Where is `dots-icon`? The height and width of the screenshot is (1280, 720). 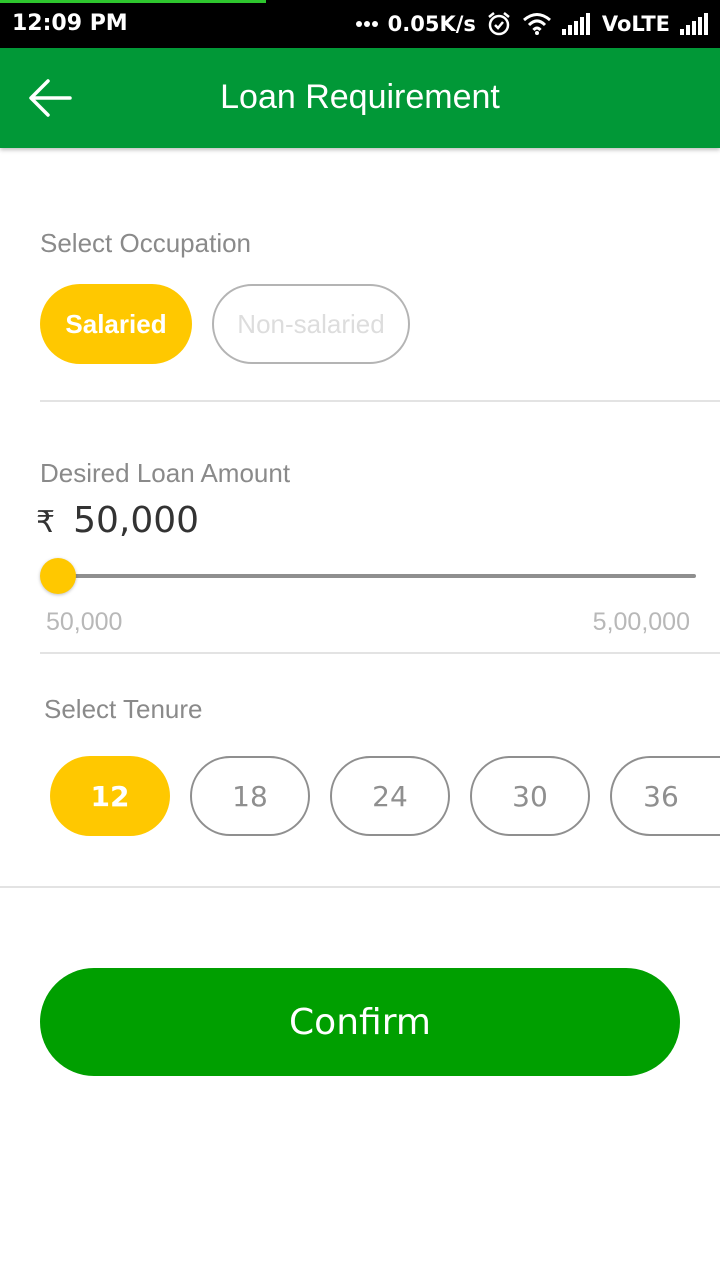
dots-icon is located at coordinates (366, 24).